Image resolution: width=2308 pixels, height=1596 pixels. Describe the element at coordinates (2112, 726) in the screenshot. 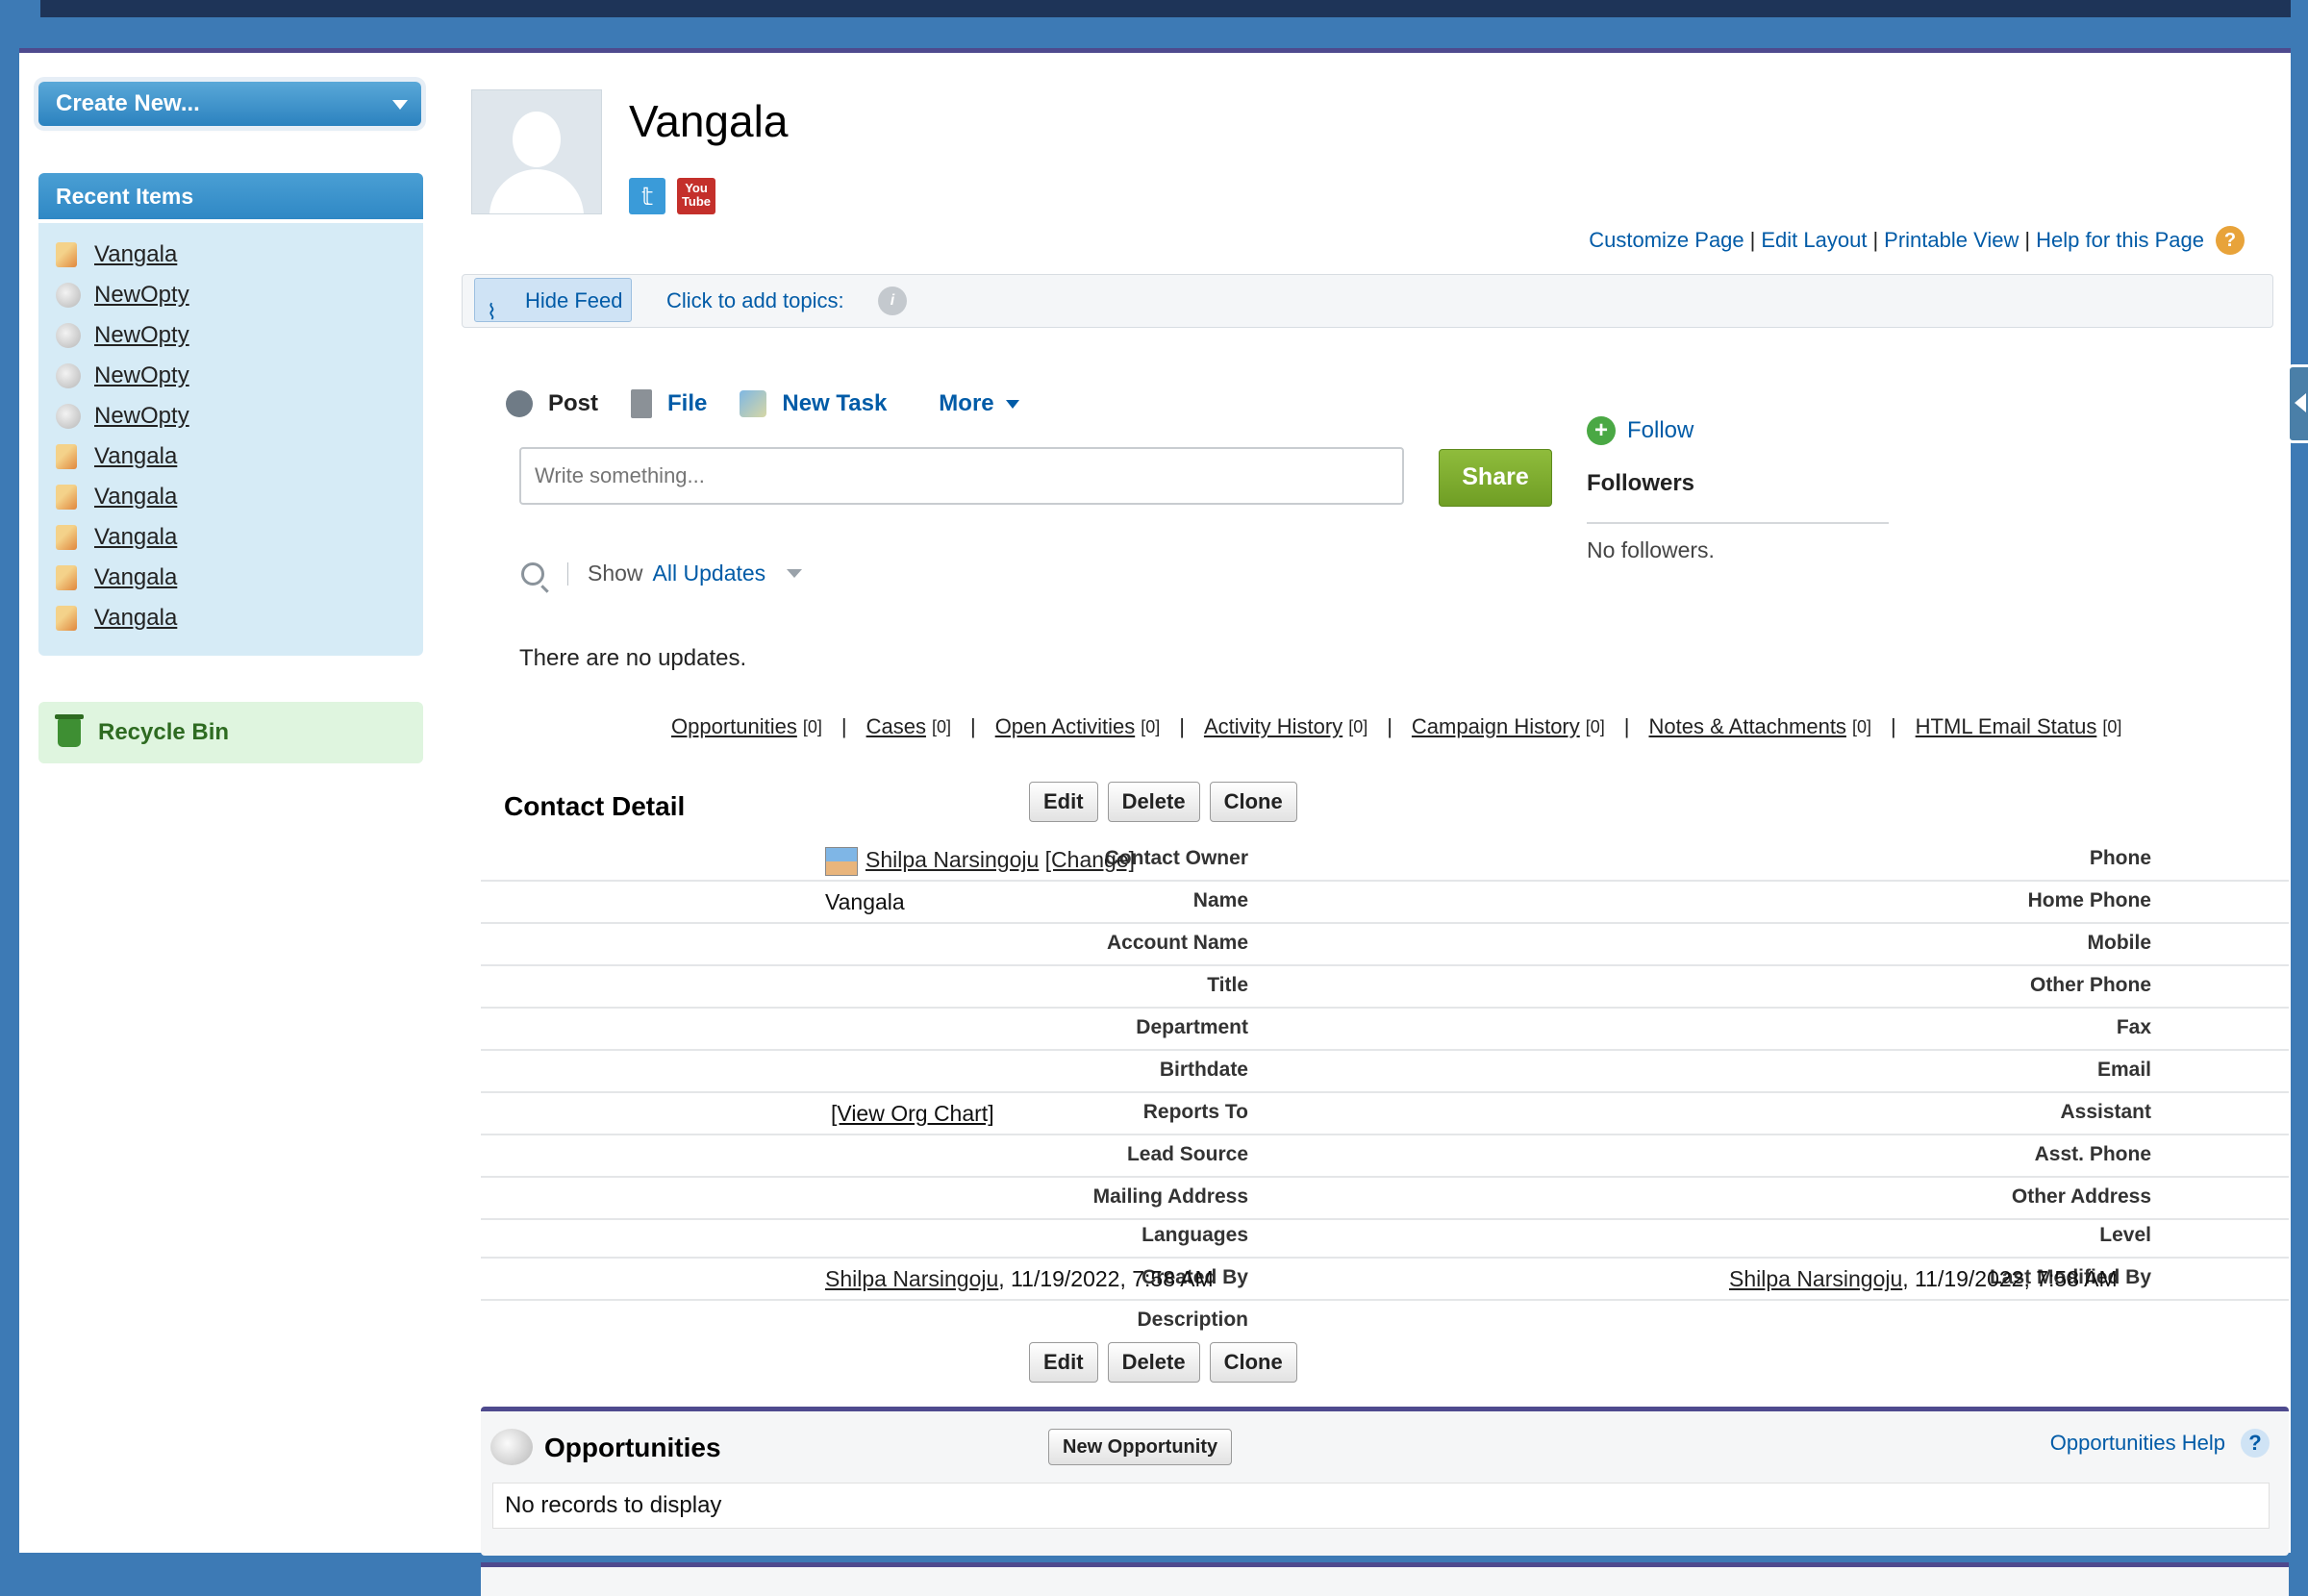

I see `related-link-count: [0]` at that location.